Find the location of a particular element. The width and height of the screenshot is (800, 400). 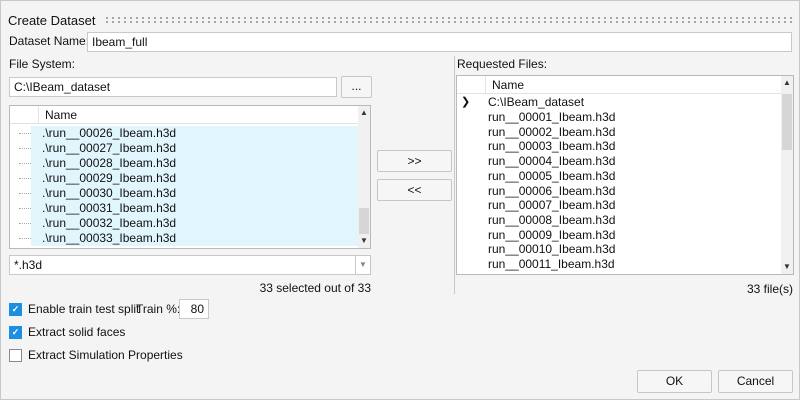

file-row: .\run__00033_Ibeam.h3d is located at coordinates (194, 238).